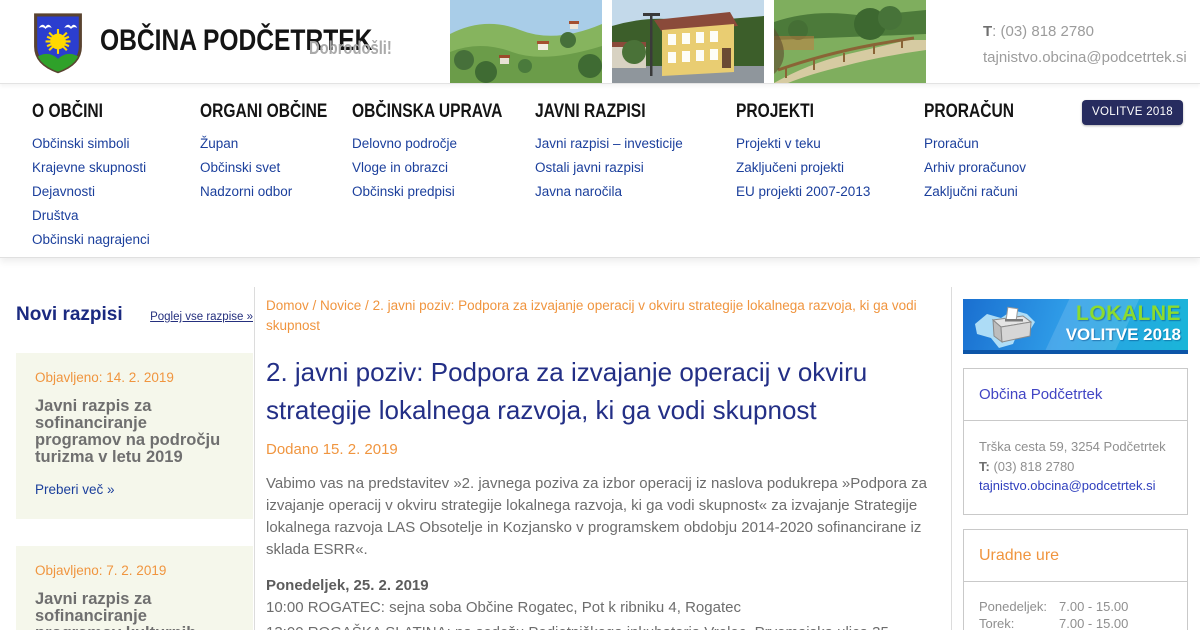 The width and height of the screenshot is (1200, 630). What do you see at coordinates (116, 240) in the screenshot?
I see `nav-link: Občinski nagrajenci` at bounding box center [116, 240].